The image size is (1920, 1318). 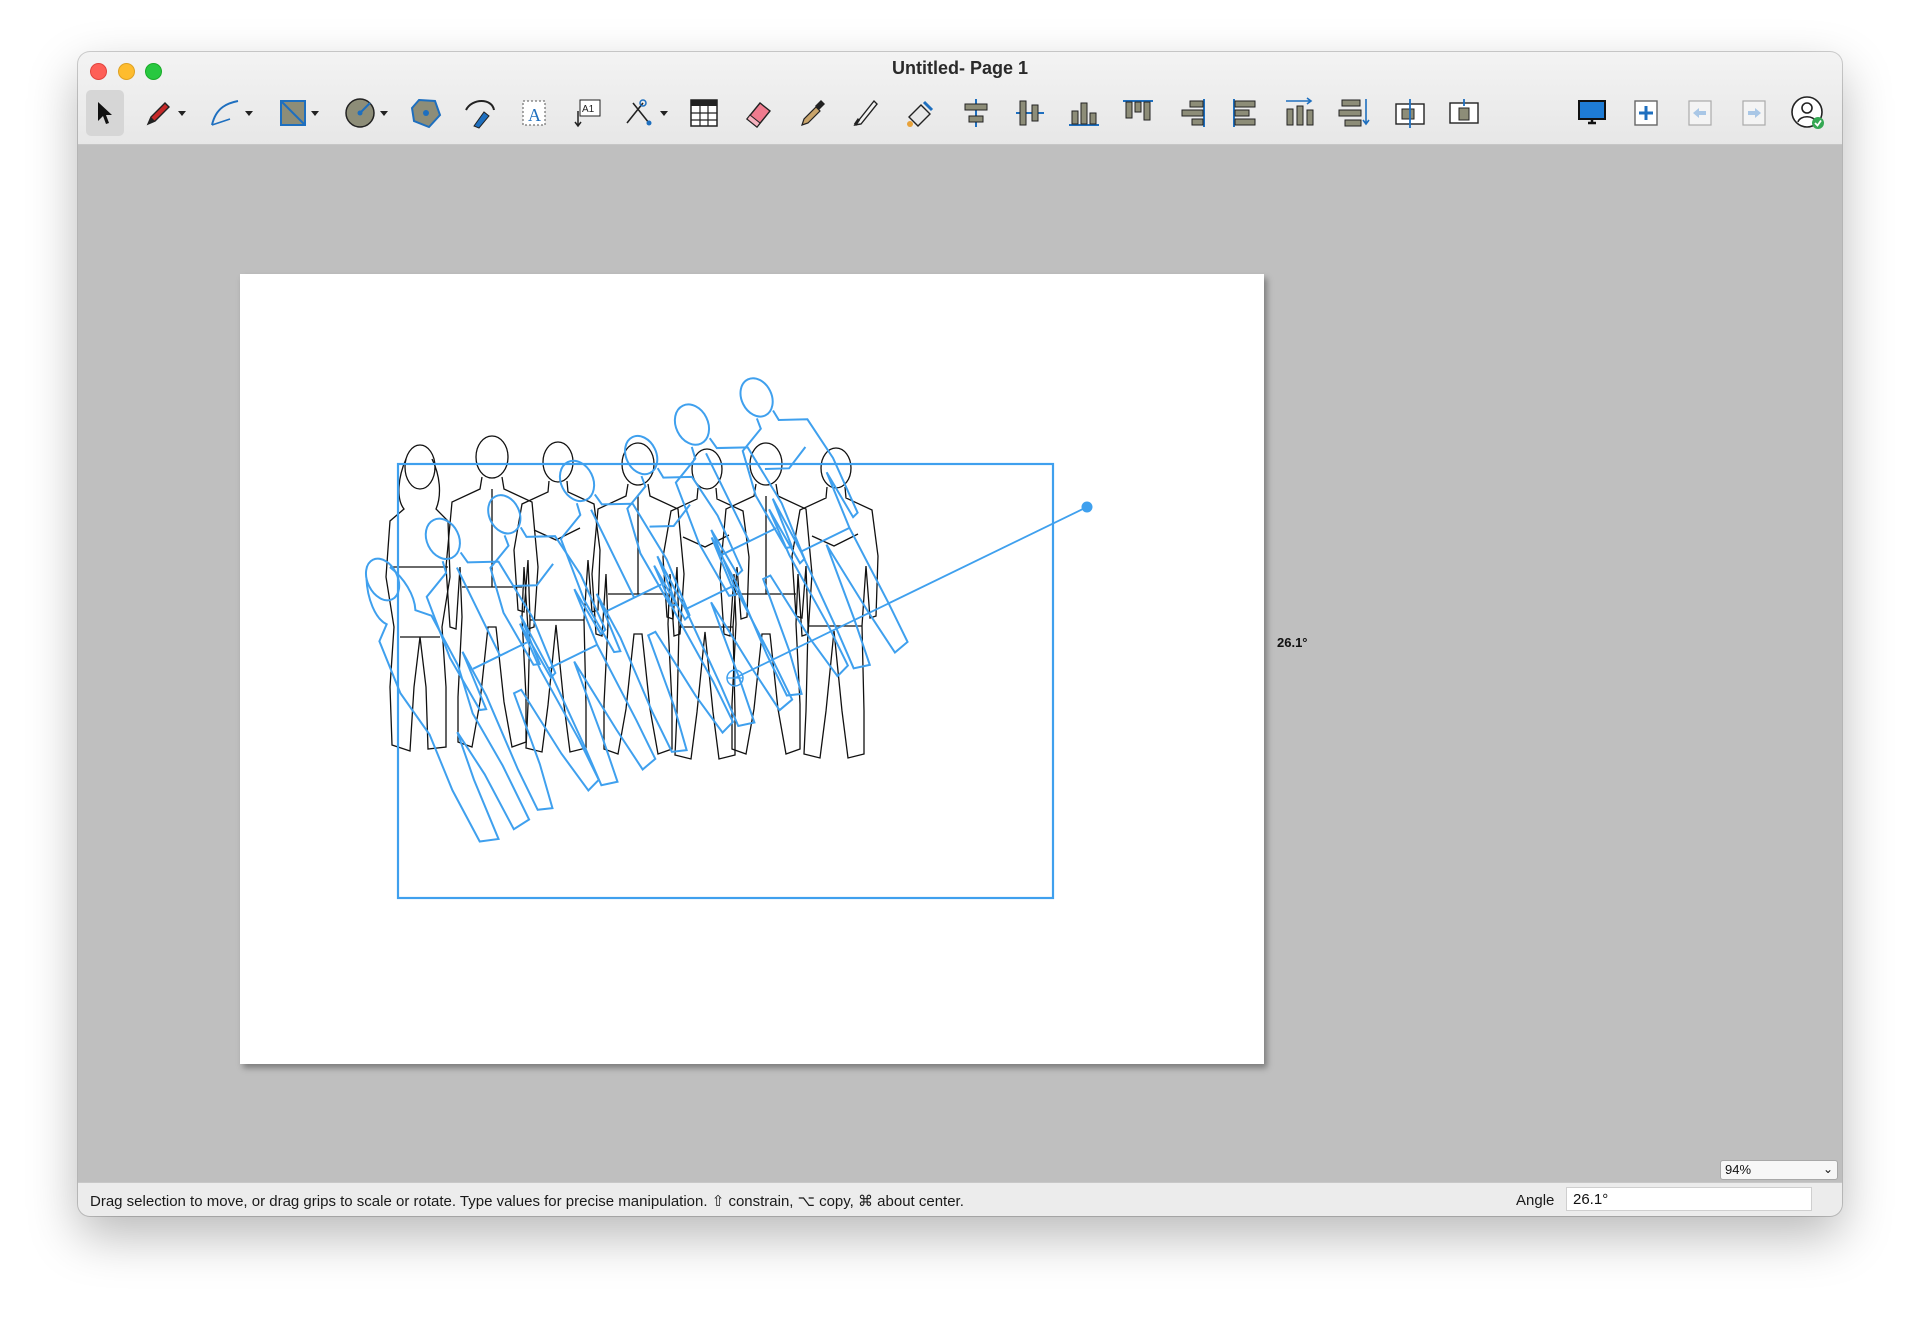 I want to click on eyedropper-tool, so click(x=812, y=113).